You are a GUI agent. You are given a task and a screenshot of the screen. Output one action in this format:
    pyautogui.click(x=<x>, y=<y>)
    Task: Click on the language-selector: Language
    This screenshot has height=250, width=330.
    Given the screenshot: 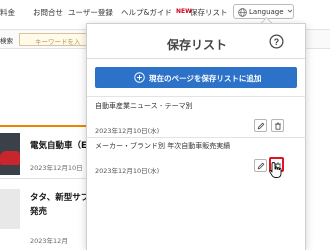 What is the action you would take?
    pyautogui.click(x=263, y=11)
    